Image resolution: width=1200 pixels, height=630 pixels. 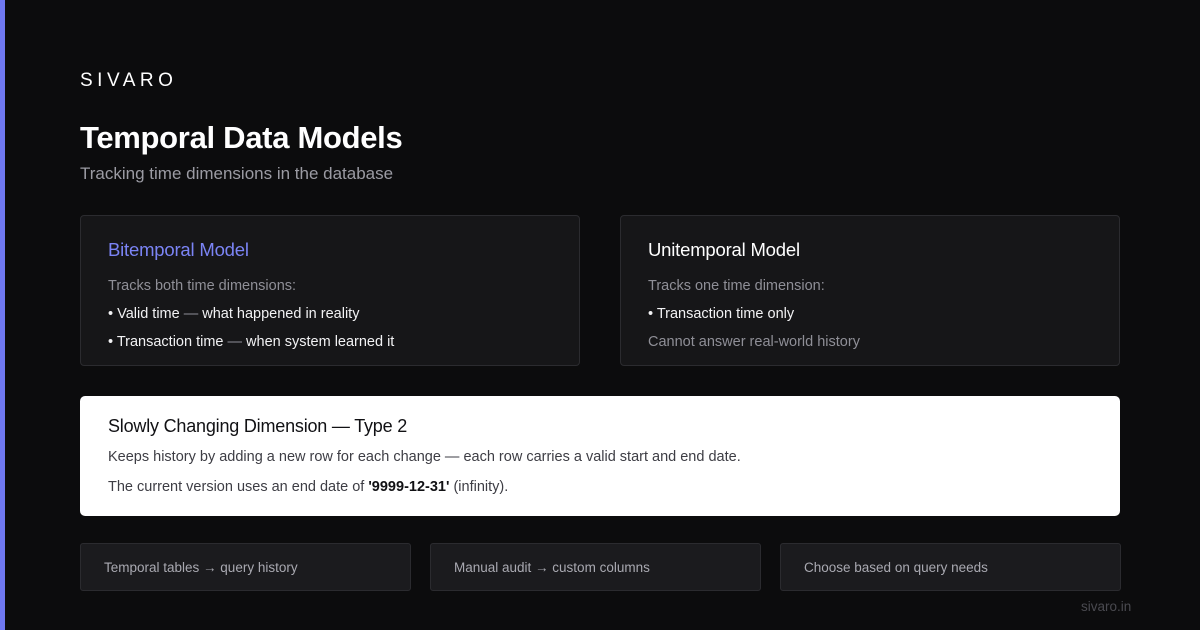 What do you see at coordinates (724, 249) in the screenshot?
I see `unitemporal-card-title: Unitemporal Model` at bounding box center [724, 249].